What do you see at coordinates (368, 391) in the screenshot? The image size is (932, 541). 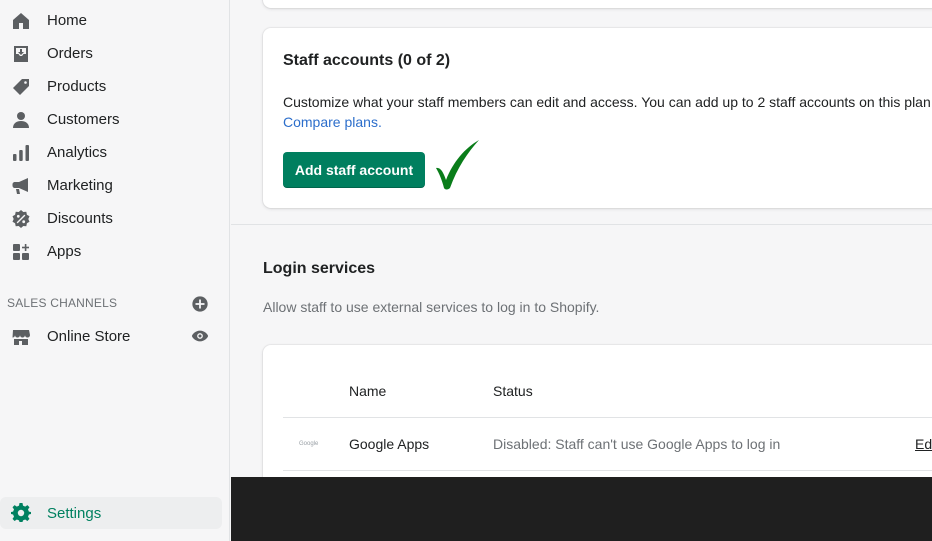 I see `column-header-name: Name` at bounding box center [368, 391].